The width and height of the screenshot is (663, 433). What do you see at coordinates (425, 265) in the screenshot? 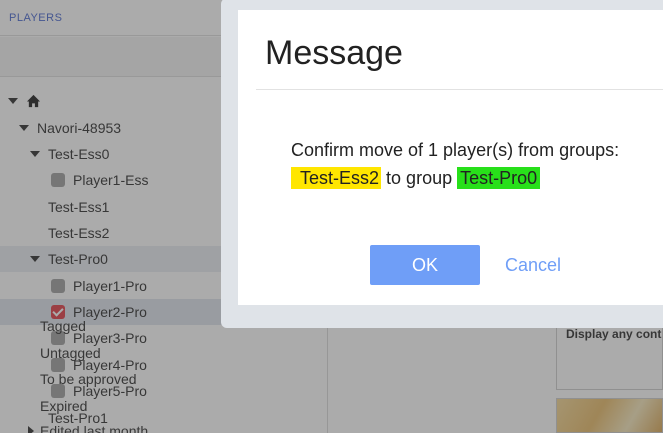
I see `ok-button: OK` at bounding box center [425, 265].